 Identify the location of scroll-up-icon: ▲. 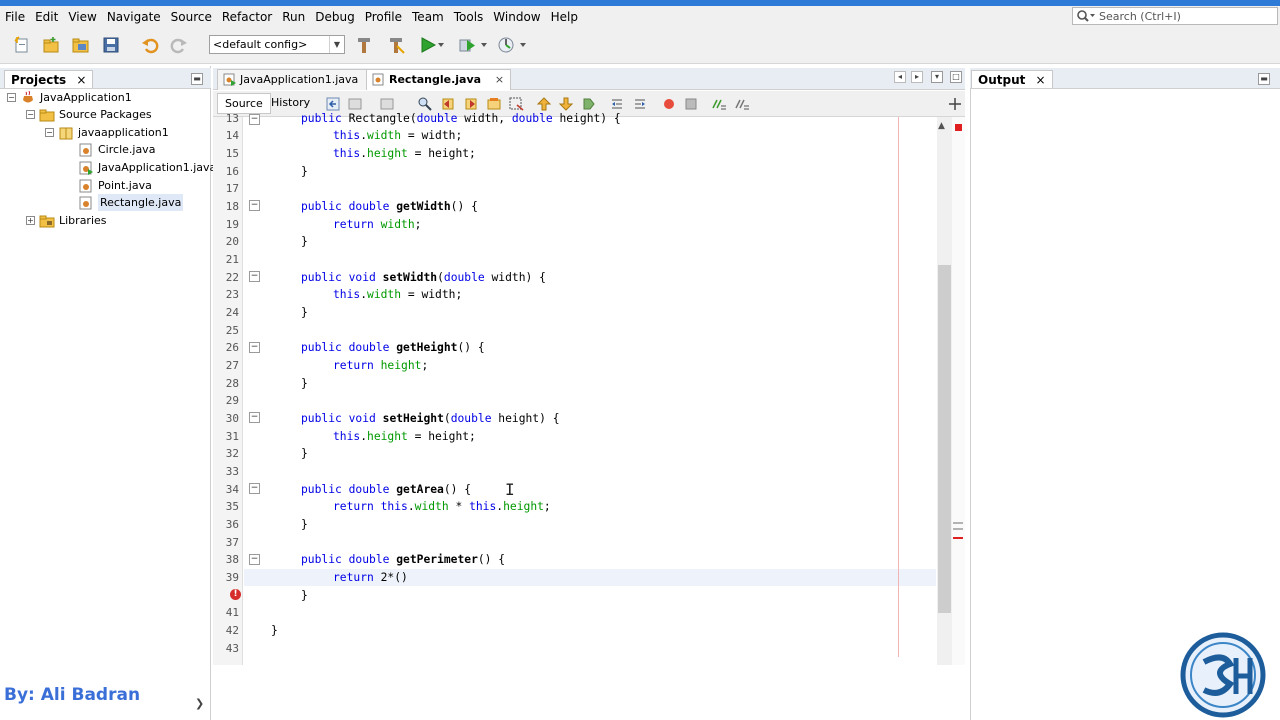
(941, 126).